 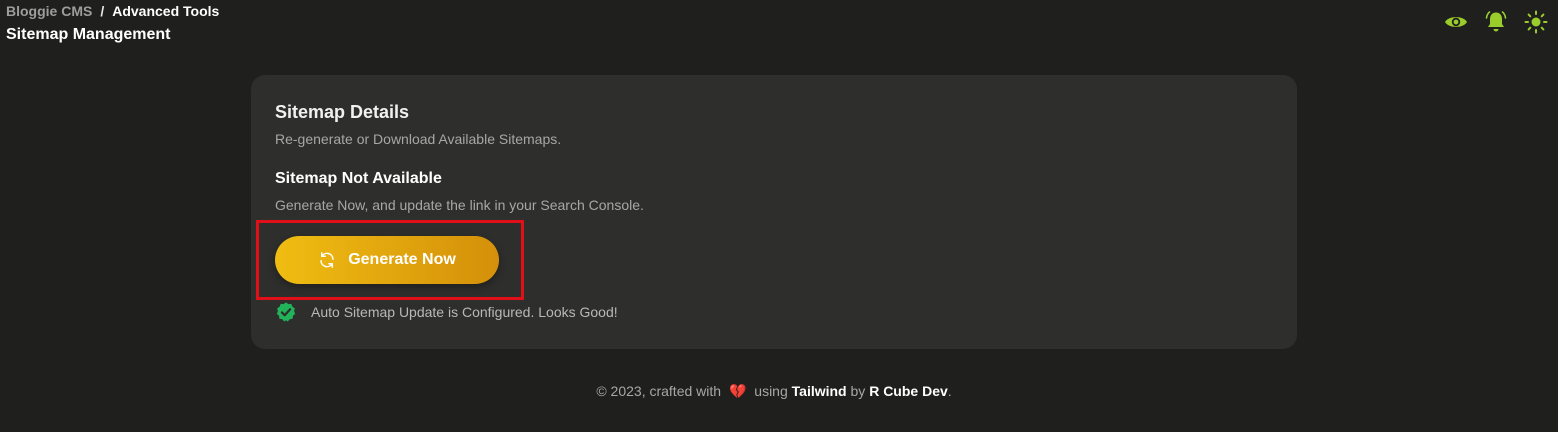 What do you see at coordinates (737, 391) in the screenshot?
I see `heart-icon: 💔` at bounding box center [737, 391].